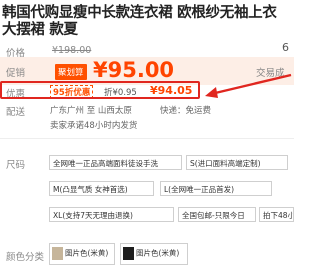 Image resolution: width=320 pixels, height=267 pixels. I want to click on size-option: S(进口面料高端定制), so click(237, 162).